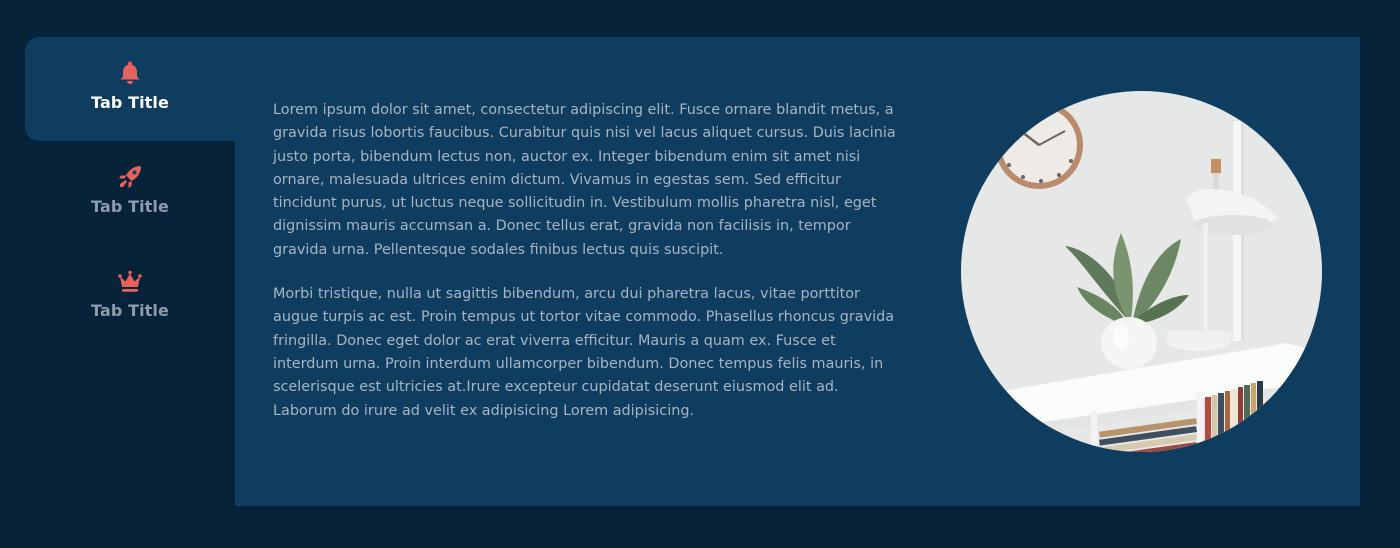 The height and width of the screenshot is (548, 1400). Describe the element at coordinates (130, 72) in the screenshot. I see `bell-icon` at that location.